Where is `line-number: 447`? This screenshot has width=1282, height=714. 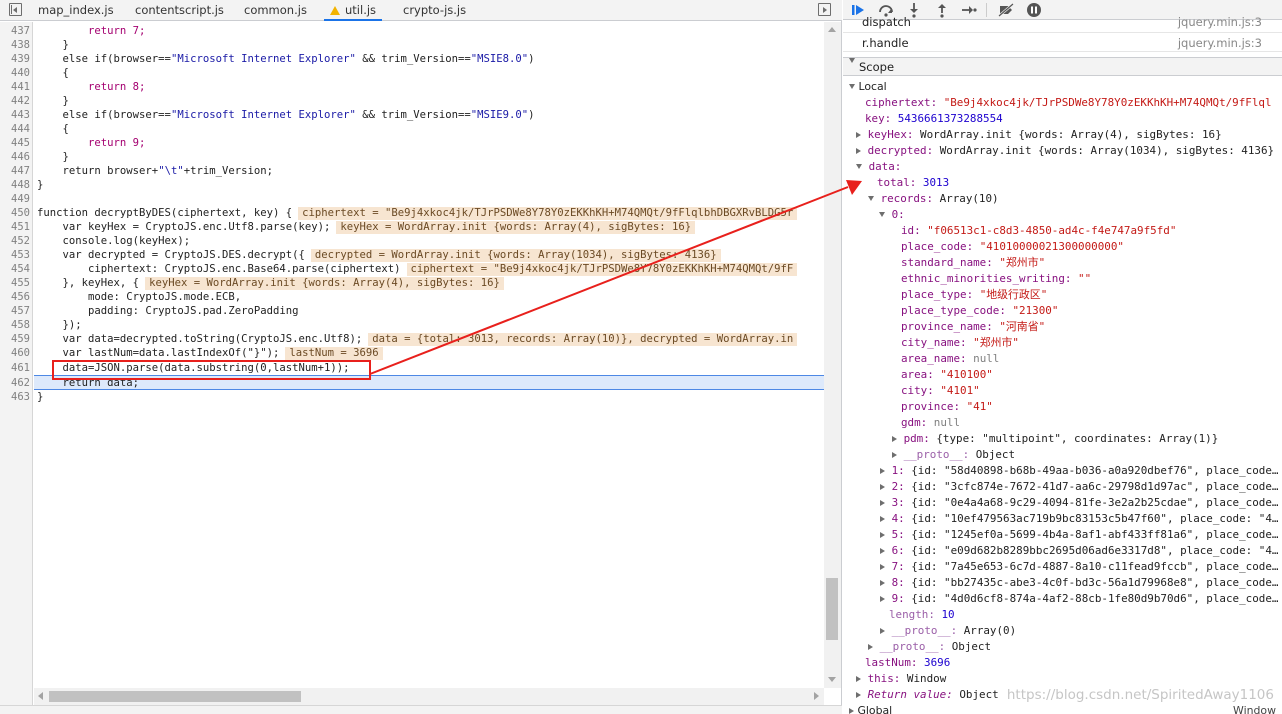
line-number: 447 is located at coordinates (15, 171).